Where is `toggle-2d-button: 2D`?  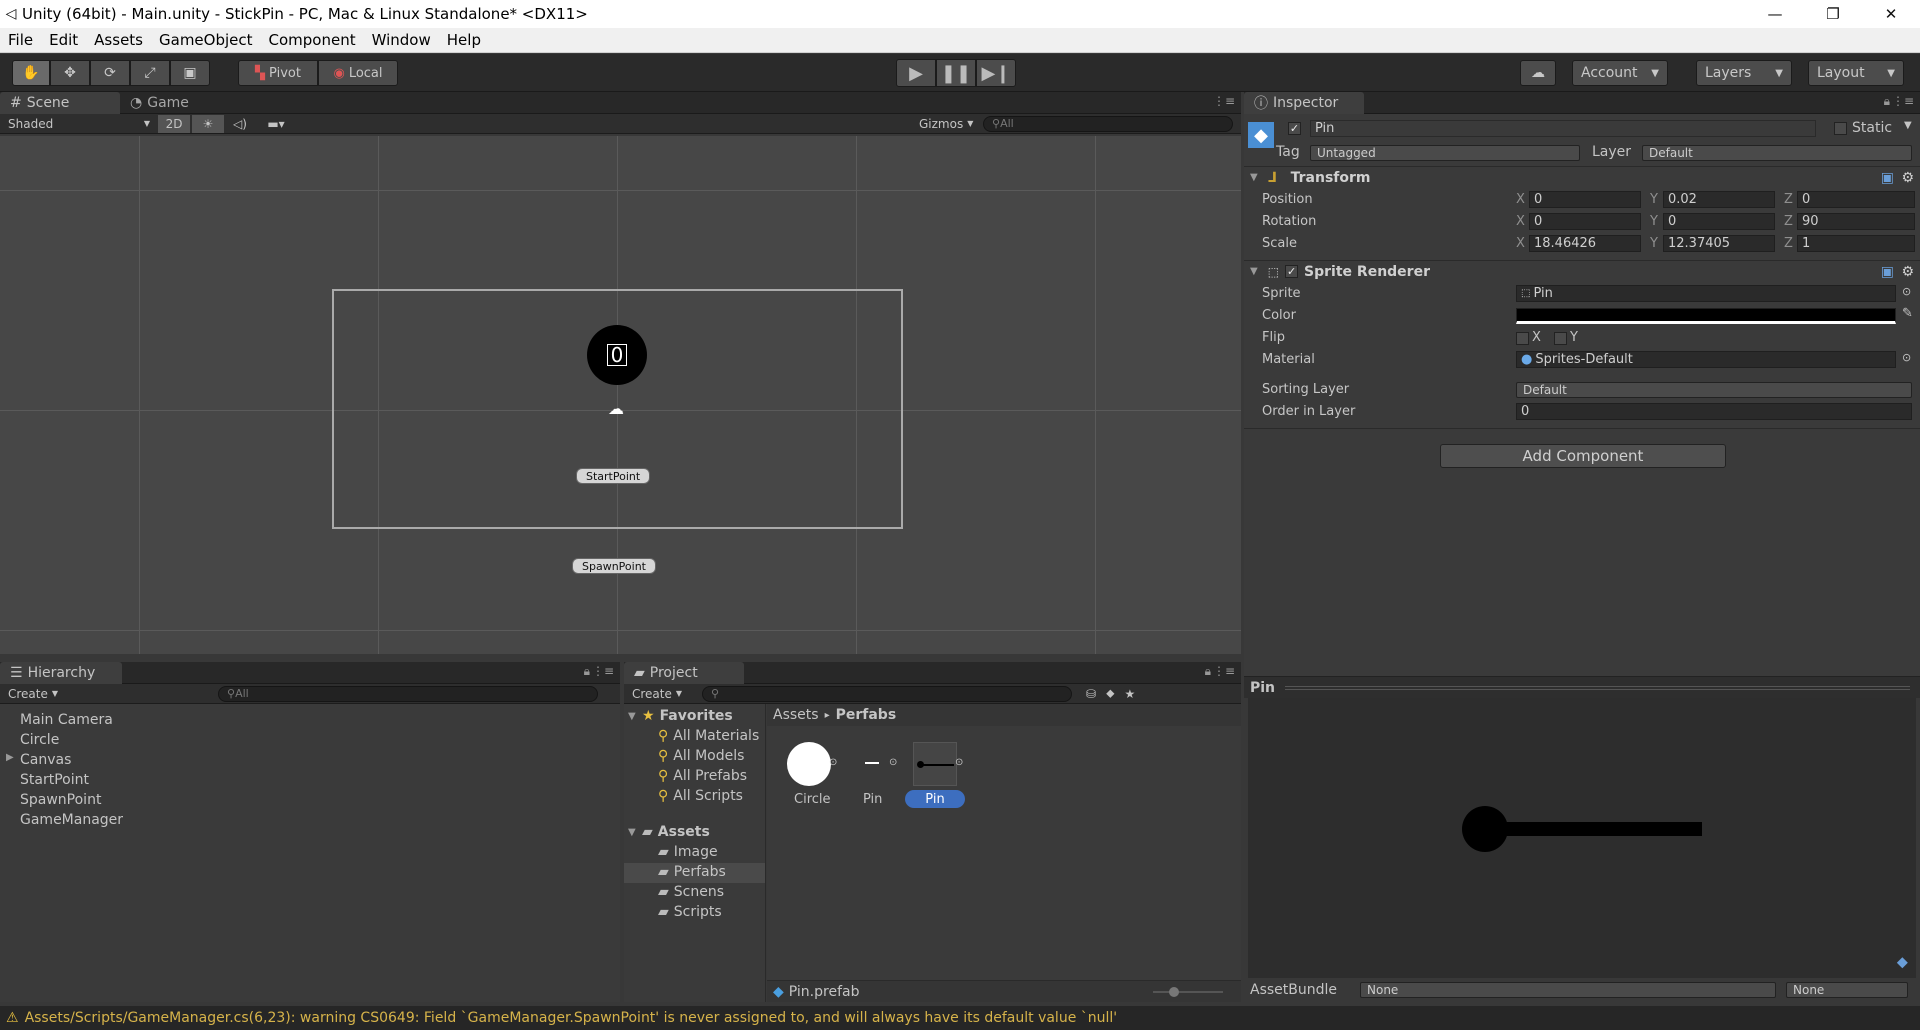 toggle-2d-button: 2D is located at coordinates (174, 123).